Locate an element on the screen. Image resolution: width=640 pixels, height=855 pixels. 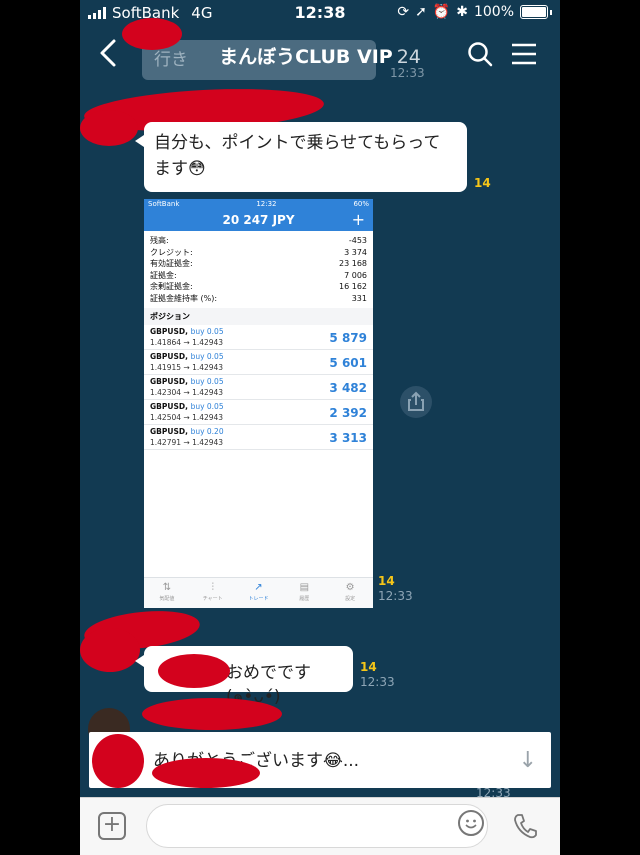
account-stat-row: 証拠金: 7 006 is located at coordinates (258, 276).